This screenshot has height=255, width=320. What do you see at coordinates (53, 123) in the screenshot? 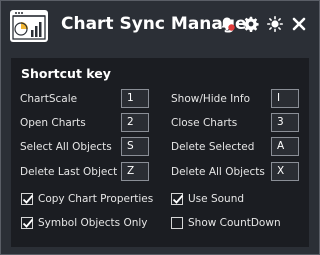
I see `open-charts-label: Open Charts` at bounding box center [53, 123].